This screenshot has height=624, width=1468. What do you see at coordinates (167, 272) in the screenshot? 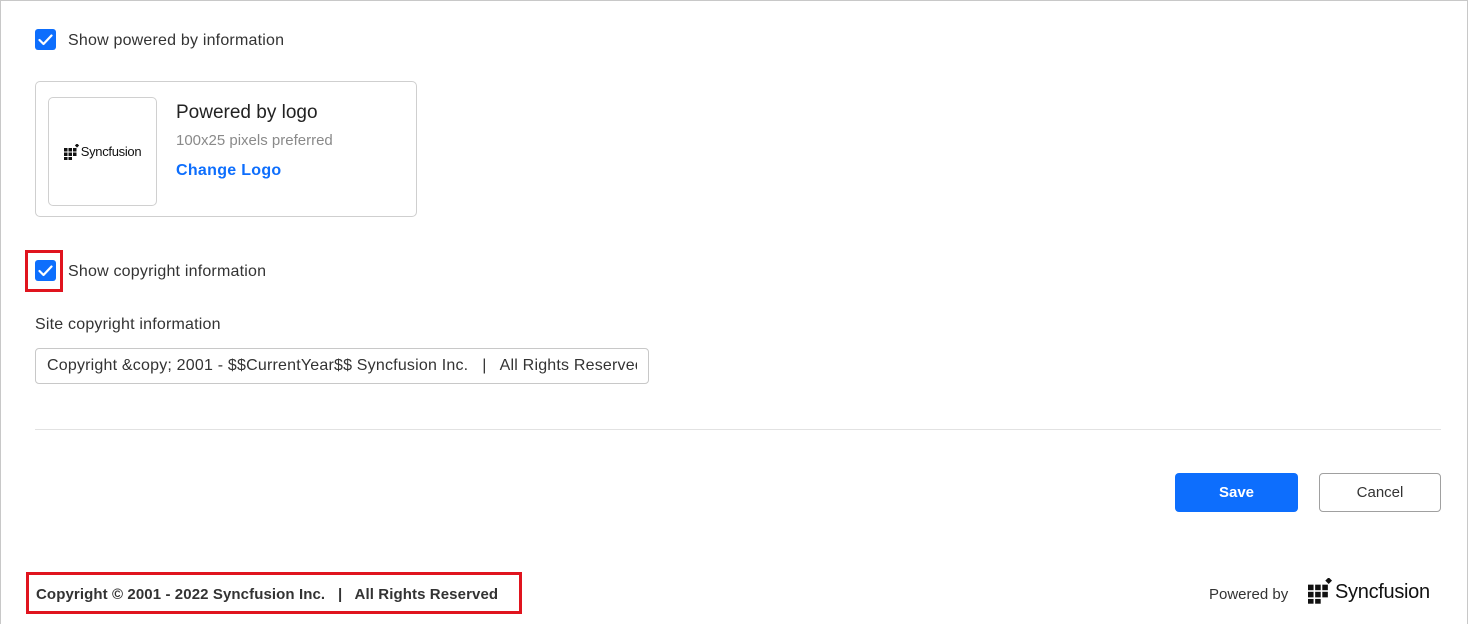
I see `copyright-checkbox-label: Show copyright information` at bounding box center [167, 272].